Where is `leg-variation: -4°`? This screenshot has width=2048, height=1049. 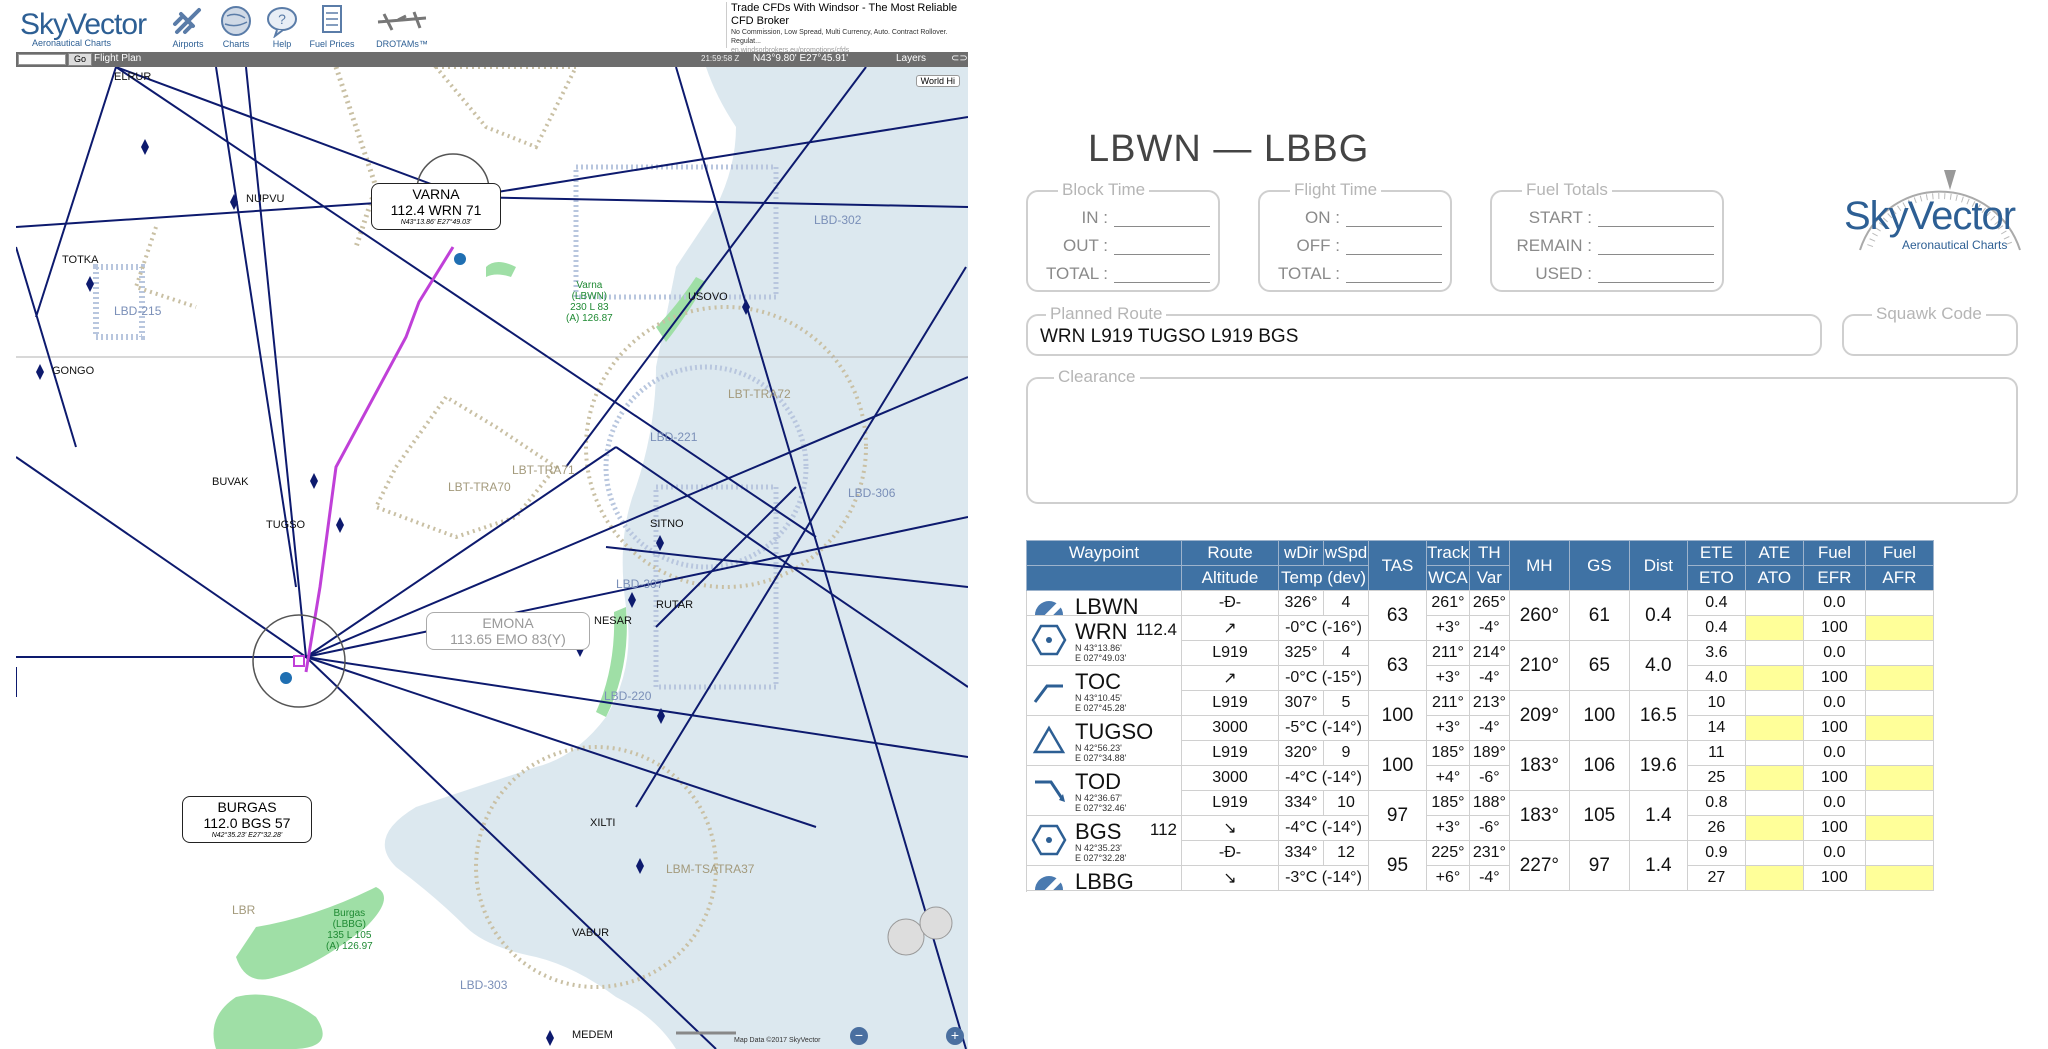 leg-variation: -4° is located at coordinates (1489, 728).